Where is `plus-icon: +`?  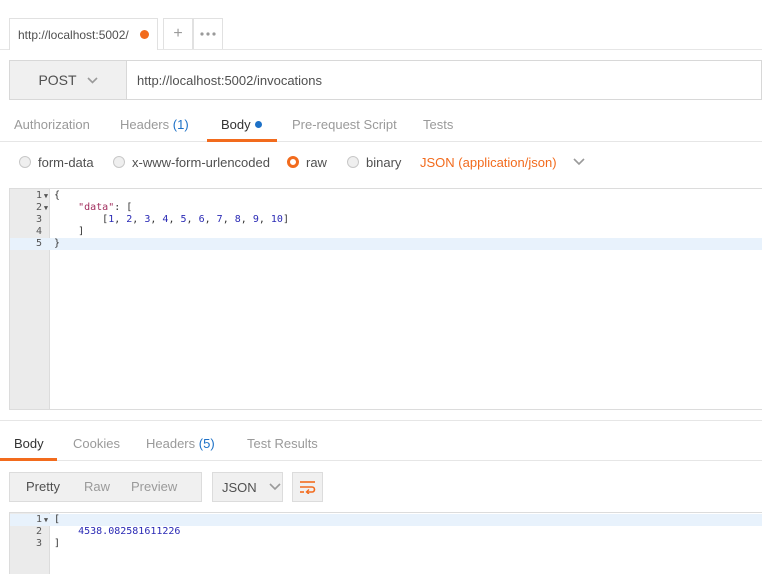
plus-icon: + is located at coordinates (178, 33).